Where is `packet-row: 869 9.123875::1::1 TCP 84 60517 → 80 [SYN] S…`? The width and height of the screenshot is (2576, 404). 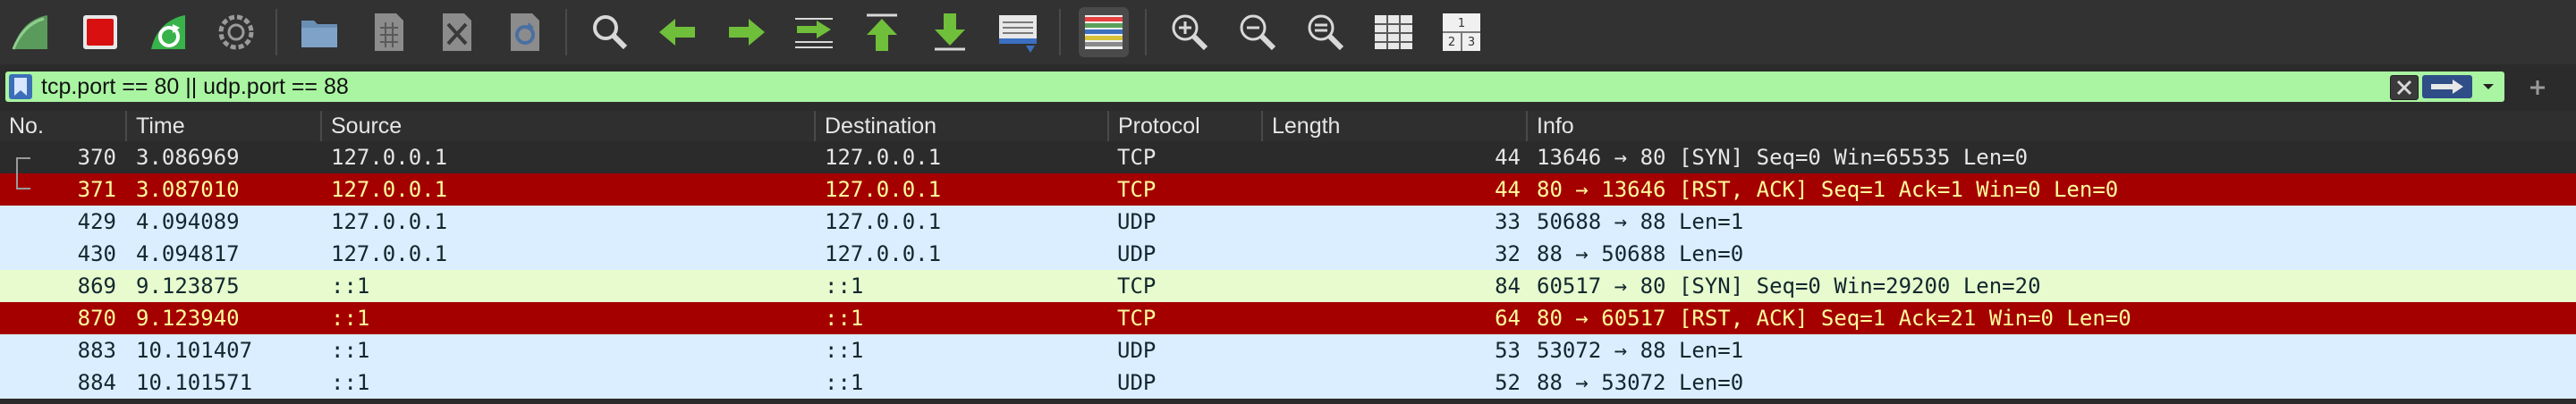
packet-row: 869 9.123875::1::1 TCP 84 60517 → 80 [SYN] S… is located at coordinates (1288, 286).